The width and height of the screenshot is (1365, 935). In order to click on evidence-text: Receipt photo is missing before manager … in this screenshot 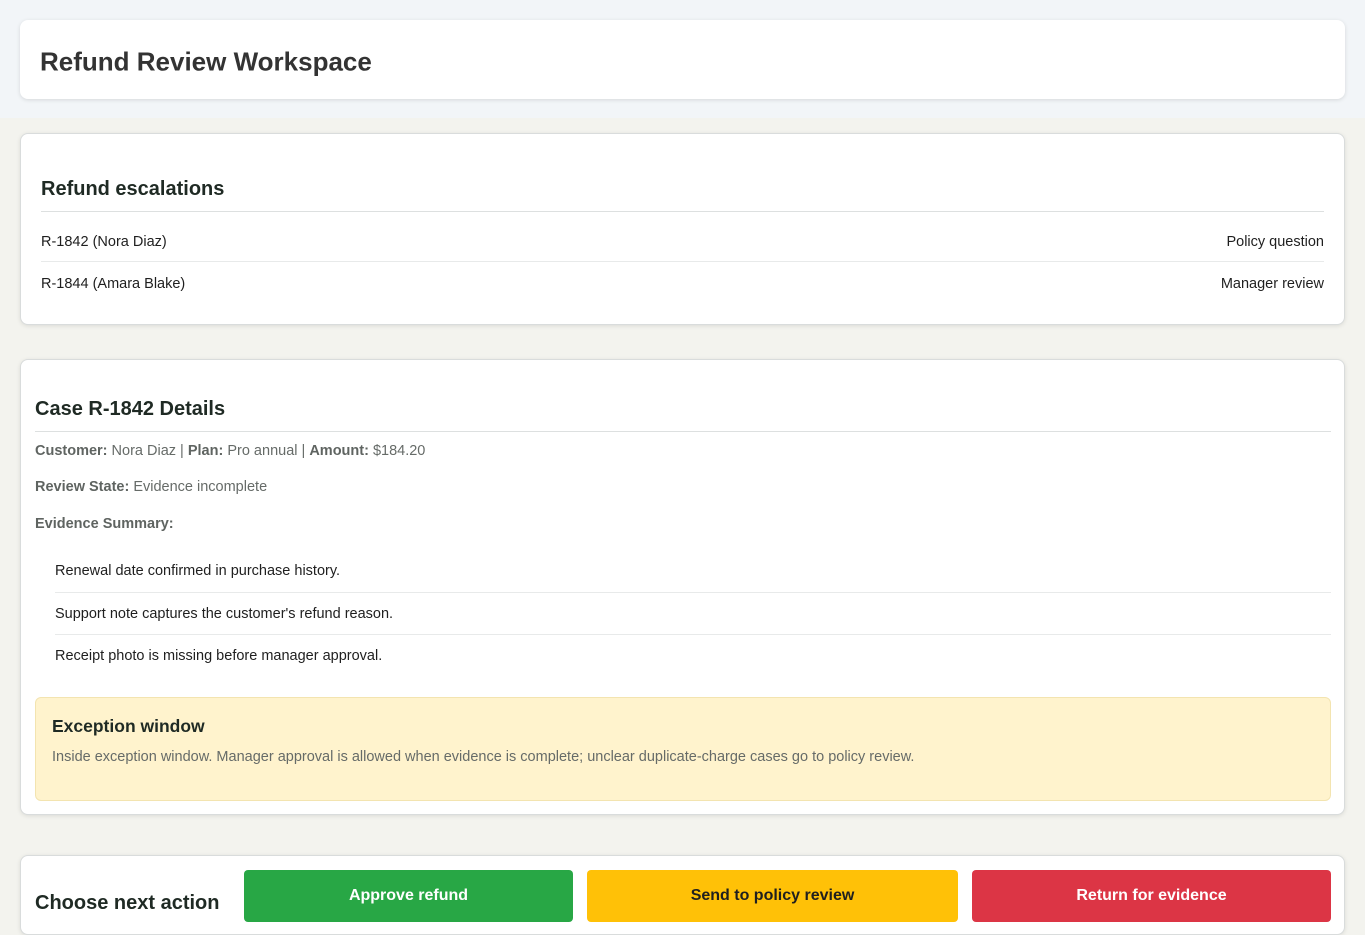, I will do `click(219, 656)`.